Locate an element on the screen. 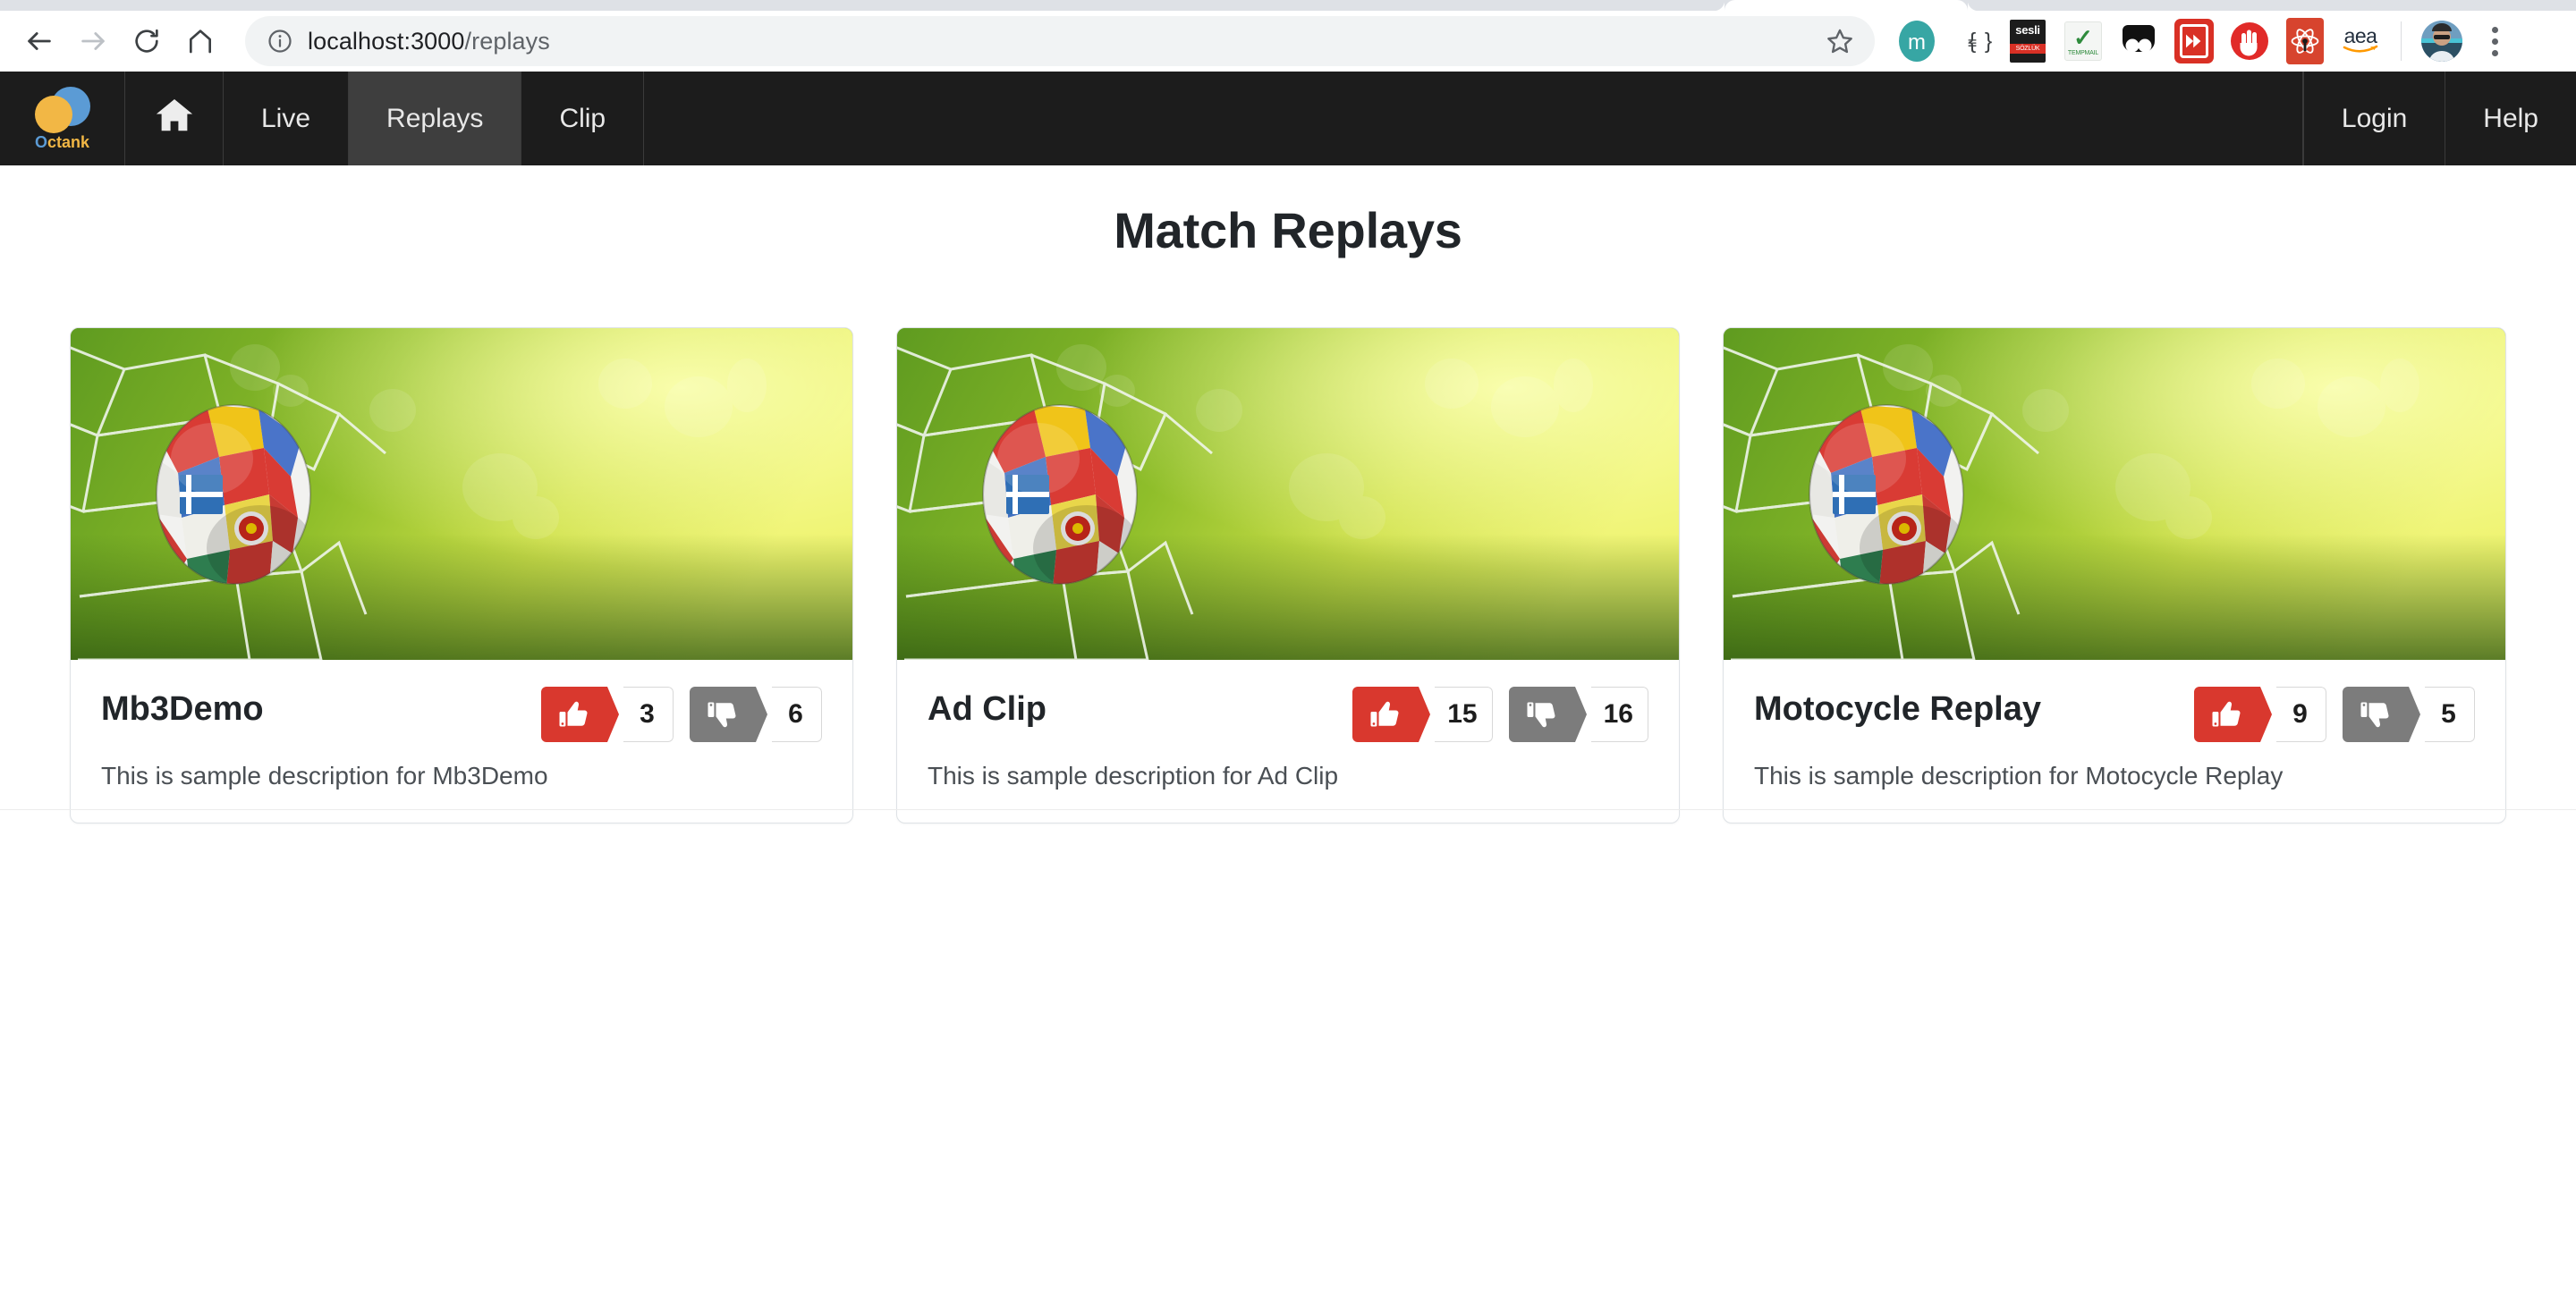 The width and height of the screenshot is (2576, 1309). dislike-count: 6 is located at coordinates (796, 714).